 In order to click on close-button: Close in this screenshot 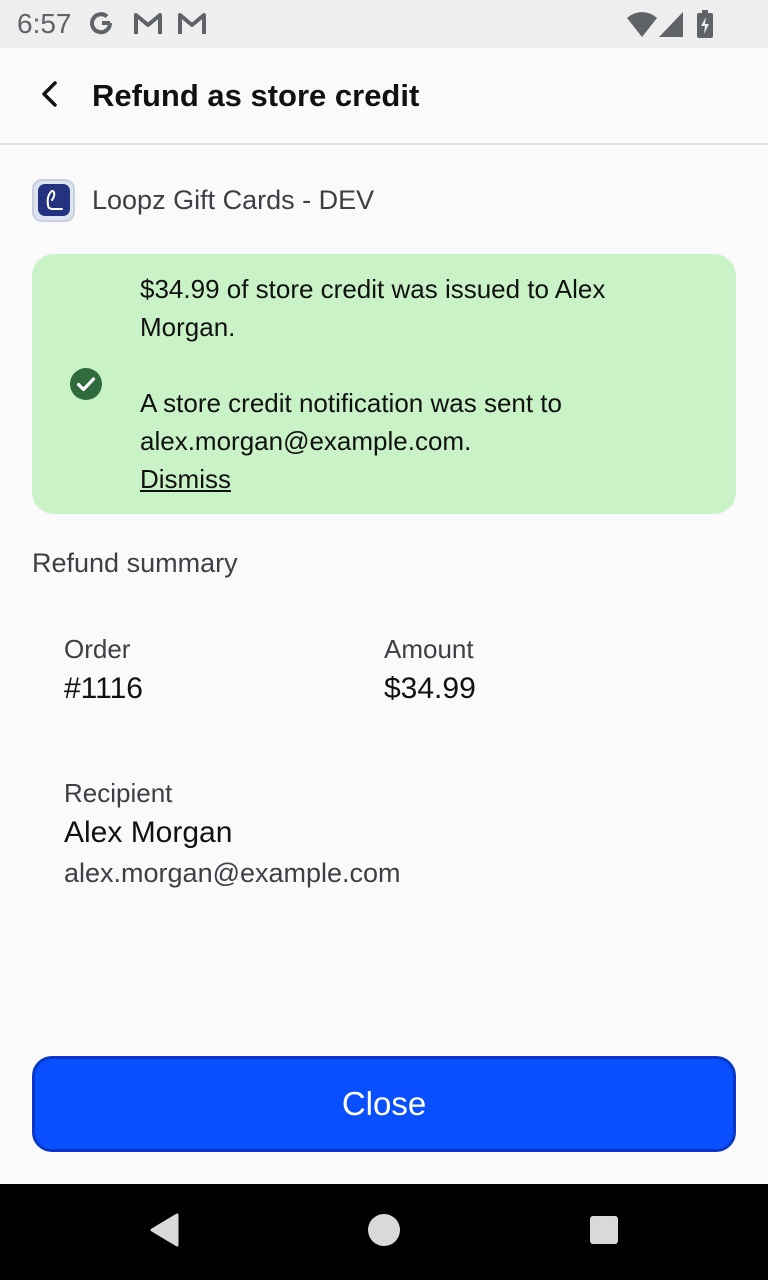, I will do `click(384, 1104)`.